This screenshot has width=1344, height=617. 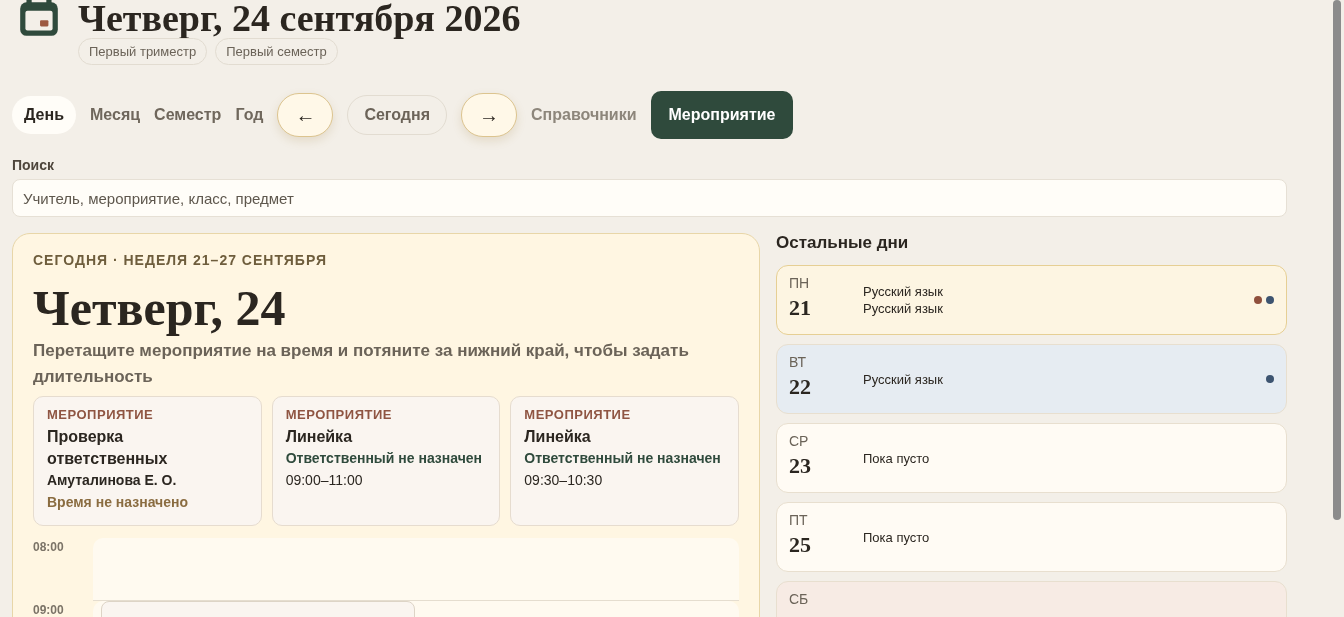 What do you see at coordinates (799, 441) in the screenshot?
I see `weekday-label: СР` at bounding box center [799, 441].